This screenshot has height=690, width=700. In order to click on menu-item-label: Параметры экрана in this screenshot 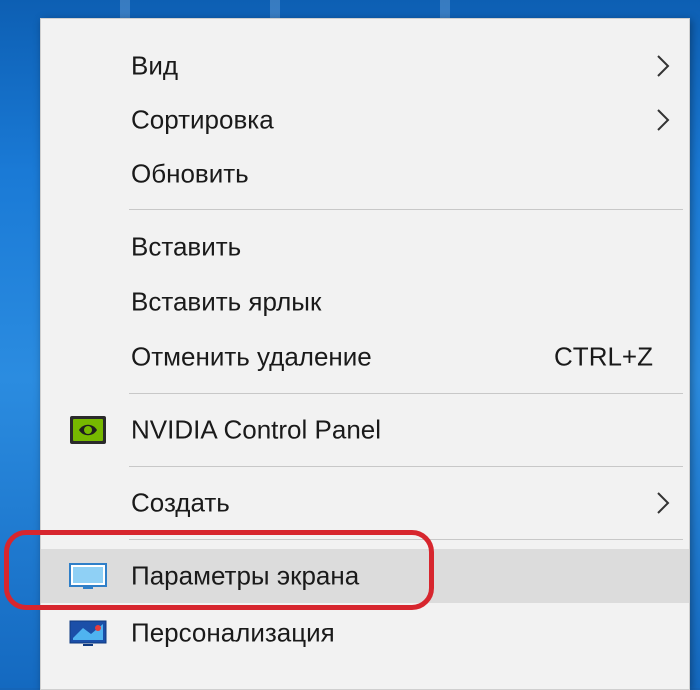, I will do `click(245, 575)`.